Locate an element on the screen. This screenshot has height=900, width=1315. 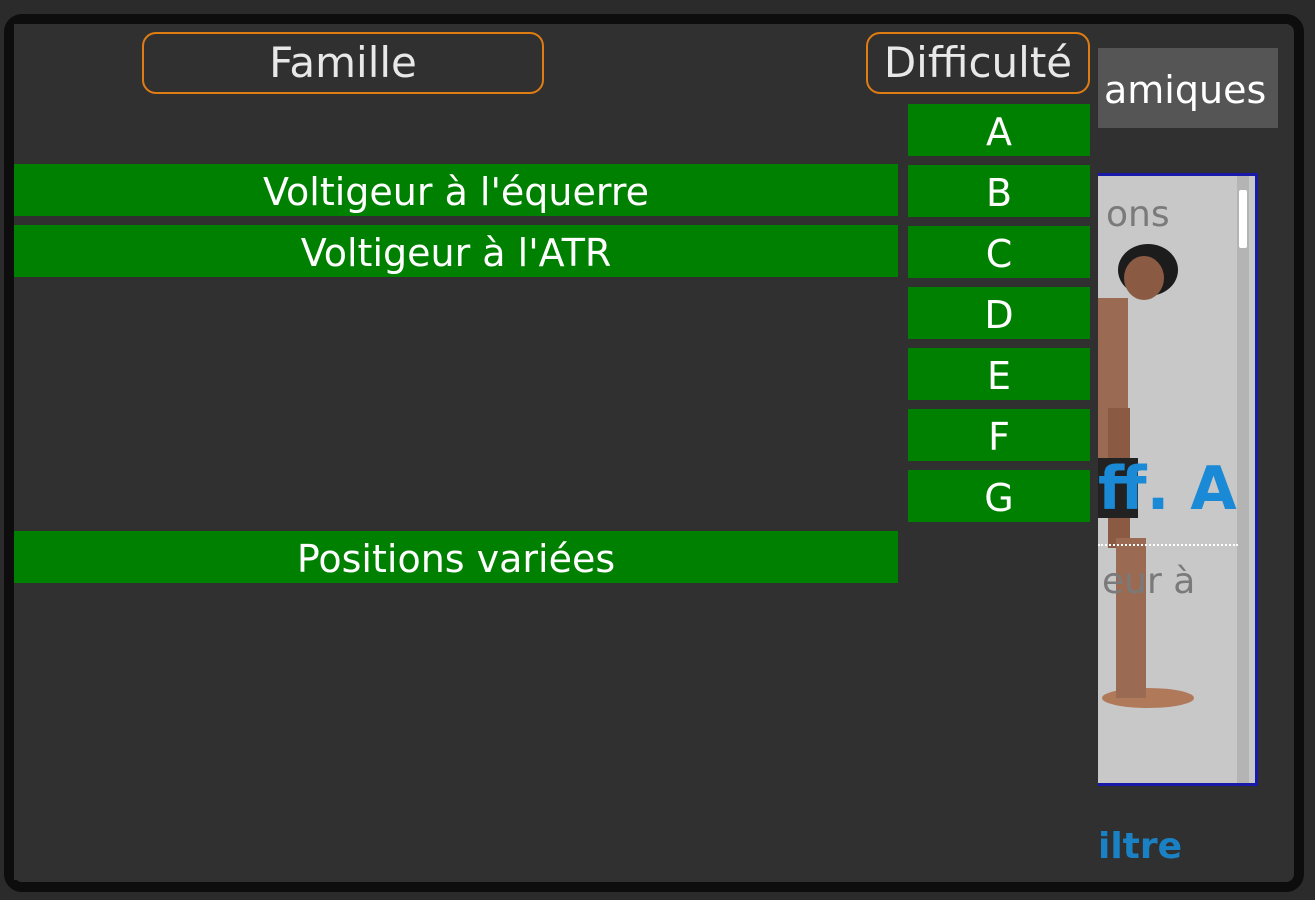
difficulty-item-e: E is located at coordinates (999, 374).